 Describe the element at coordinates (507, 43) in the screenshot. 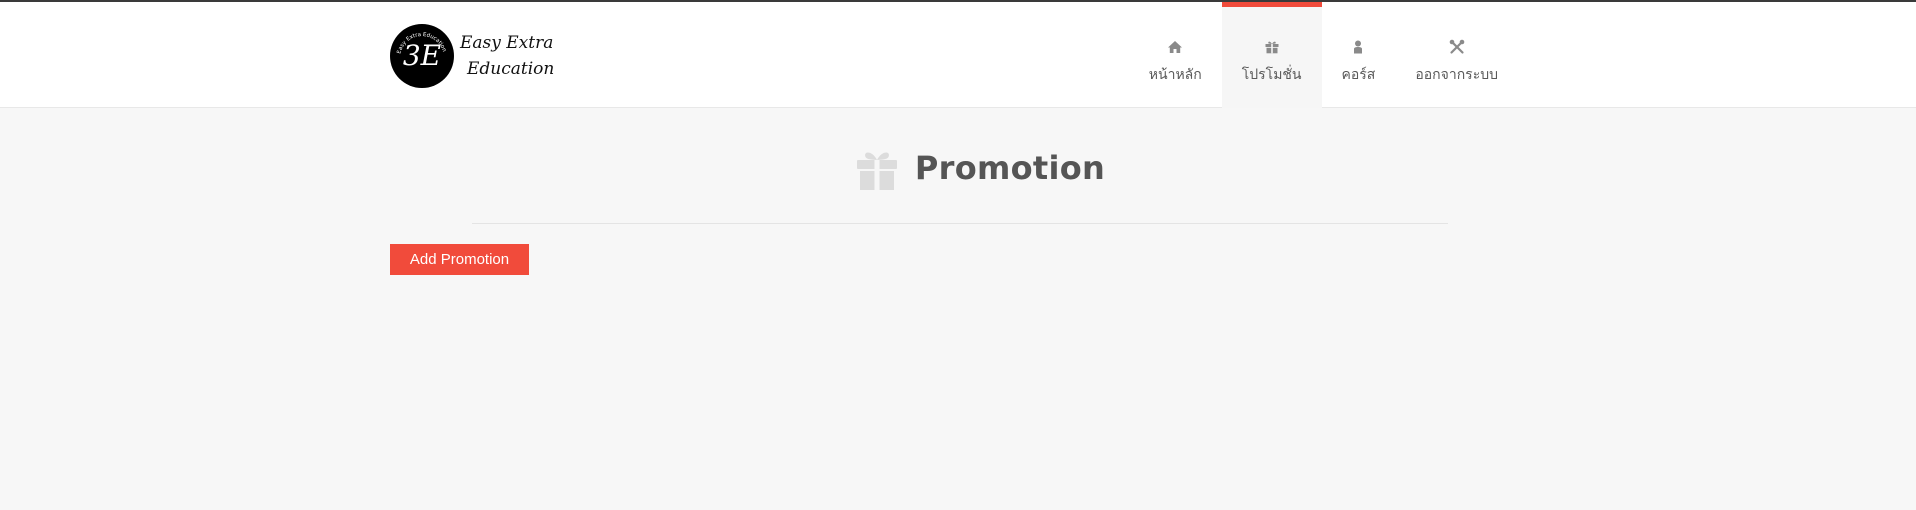

I see `logo-line-1: Easy Extra` at that location.